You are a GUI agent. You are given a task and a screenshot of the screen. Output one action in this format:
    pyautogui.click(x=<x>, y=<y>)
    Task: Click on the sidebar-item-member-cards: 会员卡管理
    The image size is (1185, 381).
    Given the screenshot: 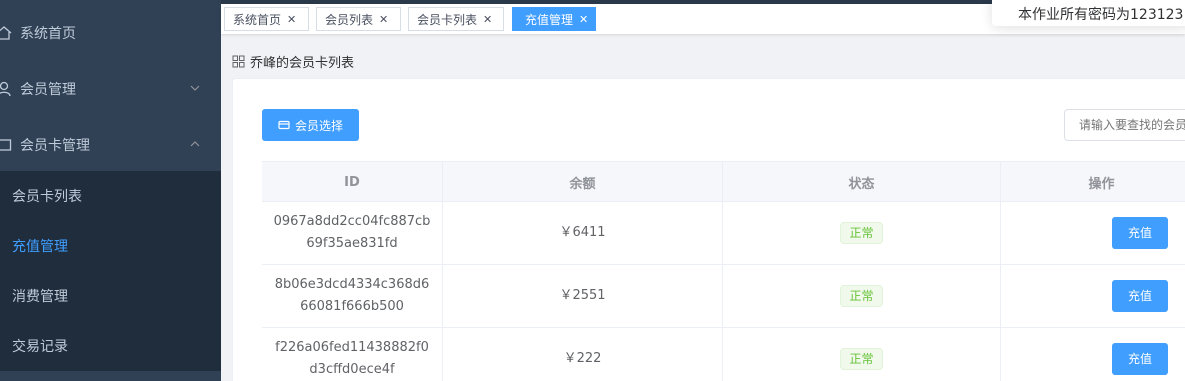 What is the action you would take?
    pyautogui.click(x=110, y=145)
    